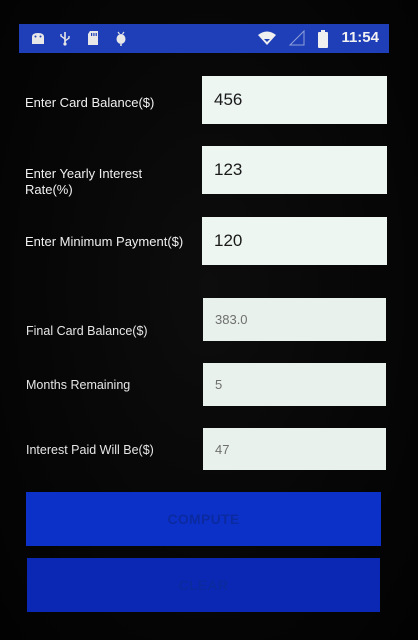  Describe the element at coordinates (84, 181) in the screenshot. I see `interest-rate-label: Enter Yearly Interest Rate(%)` at that location.